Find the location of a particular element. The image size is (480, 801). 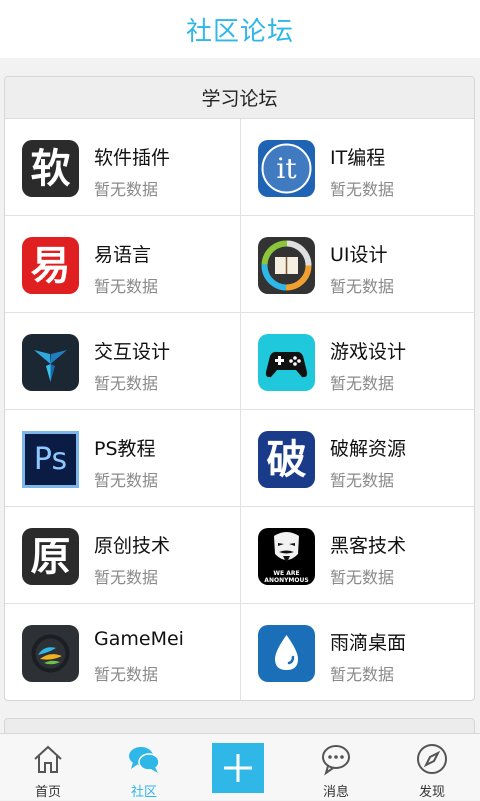

add-post-button is located at coordinates (238, 768).